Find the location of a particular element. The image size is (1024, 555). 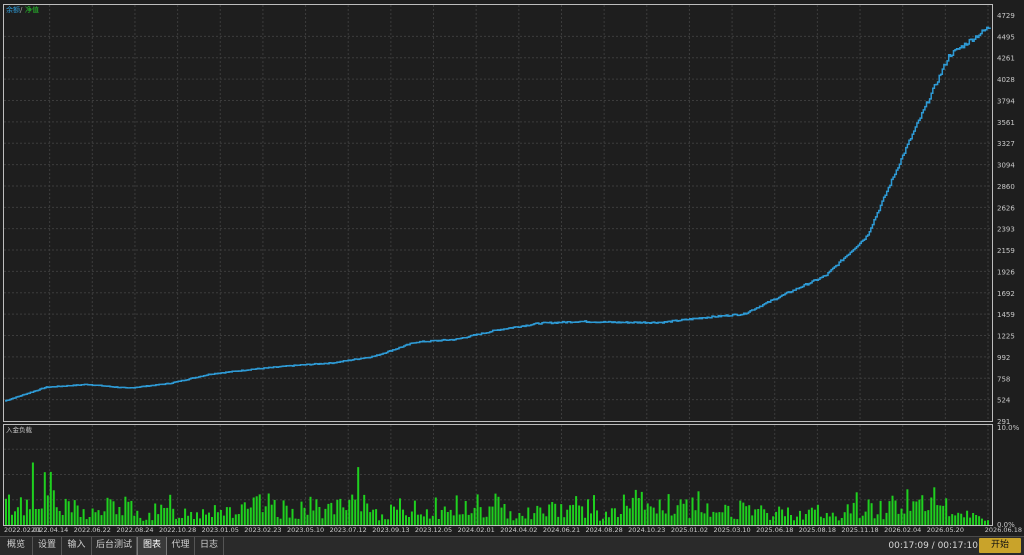

x-tick-label: 2023.12.05 is located at coordinates (433, 530).